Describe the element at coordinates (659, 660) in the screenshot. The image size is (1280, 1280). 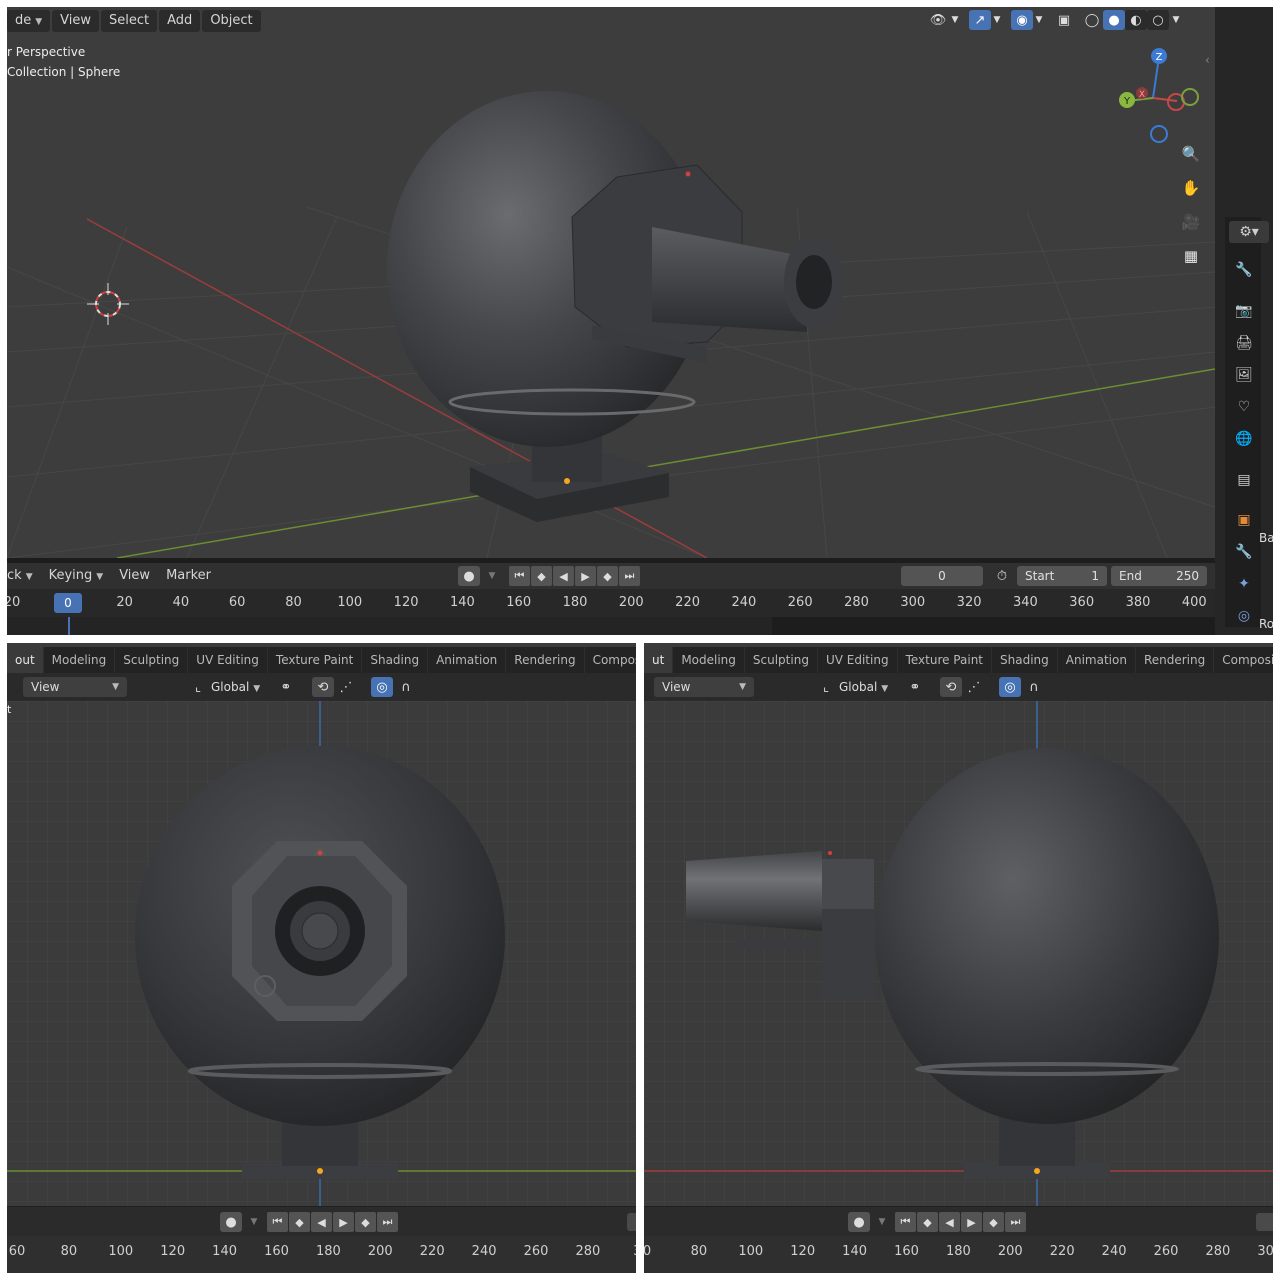
I see `workspace-tab: ut` at that location.